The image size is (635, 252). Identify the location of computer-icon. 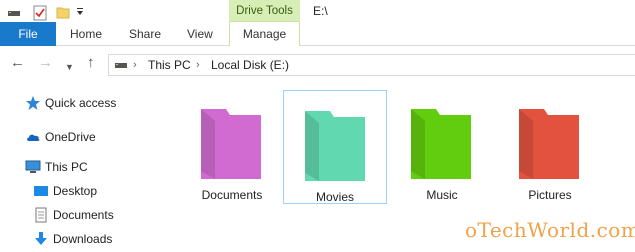
(33, 167).